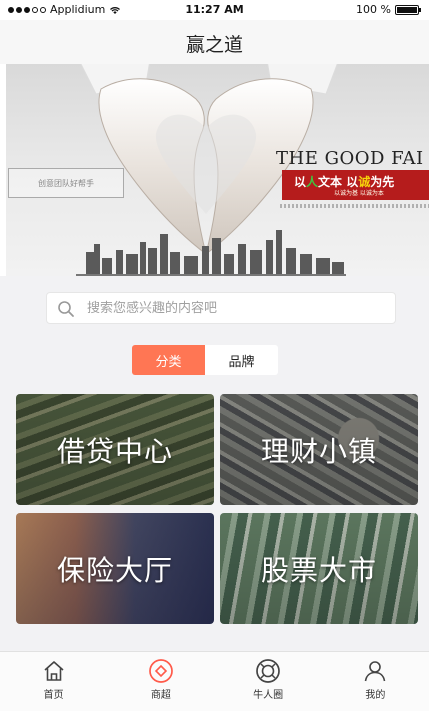  I want to click on tile-insurance-label: 保险大厅, so click(114, 570).